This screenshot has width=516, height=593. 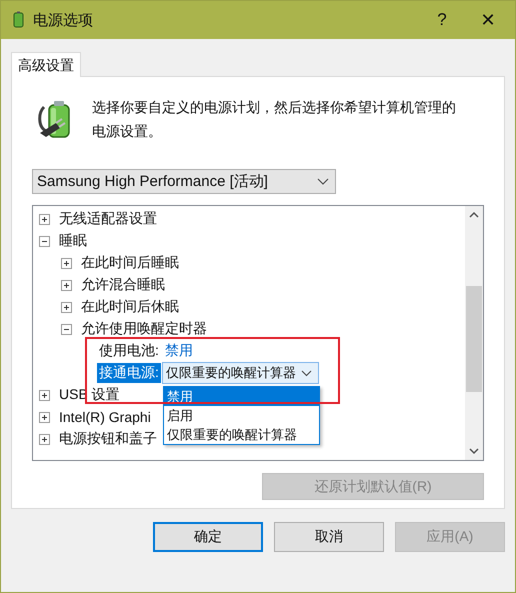 I want to click on tree-item: 允许使用唤醒定时器, so click(x=144, y=329).